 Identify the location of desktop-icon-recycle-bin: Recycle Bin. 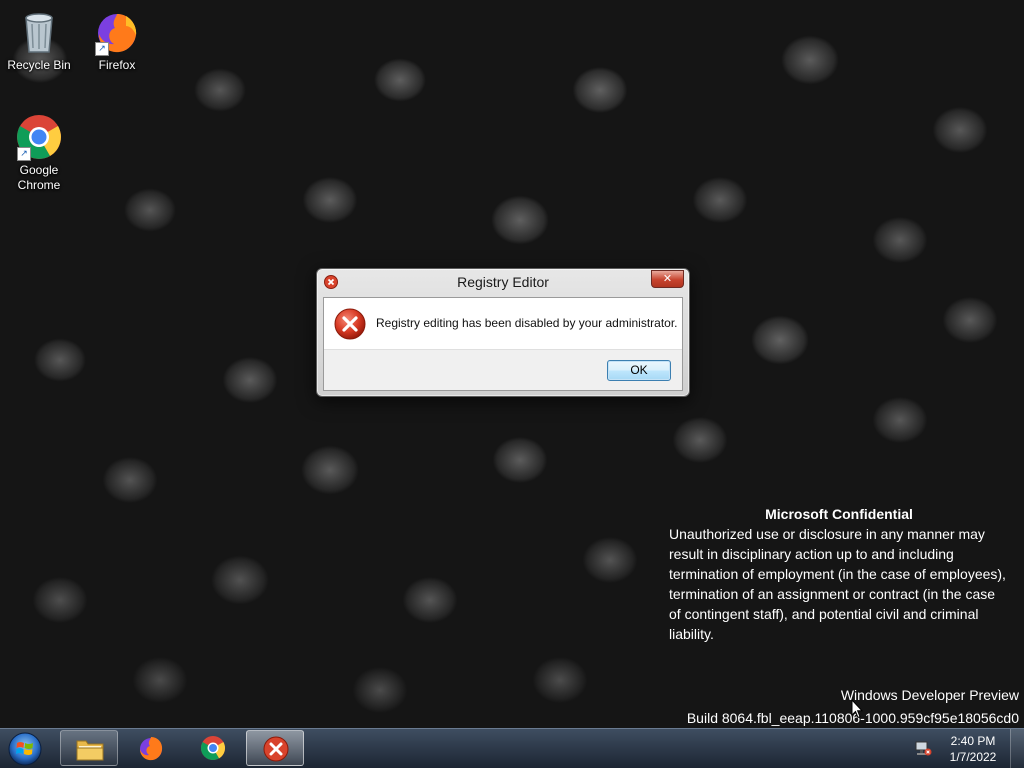
(39, 40).